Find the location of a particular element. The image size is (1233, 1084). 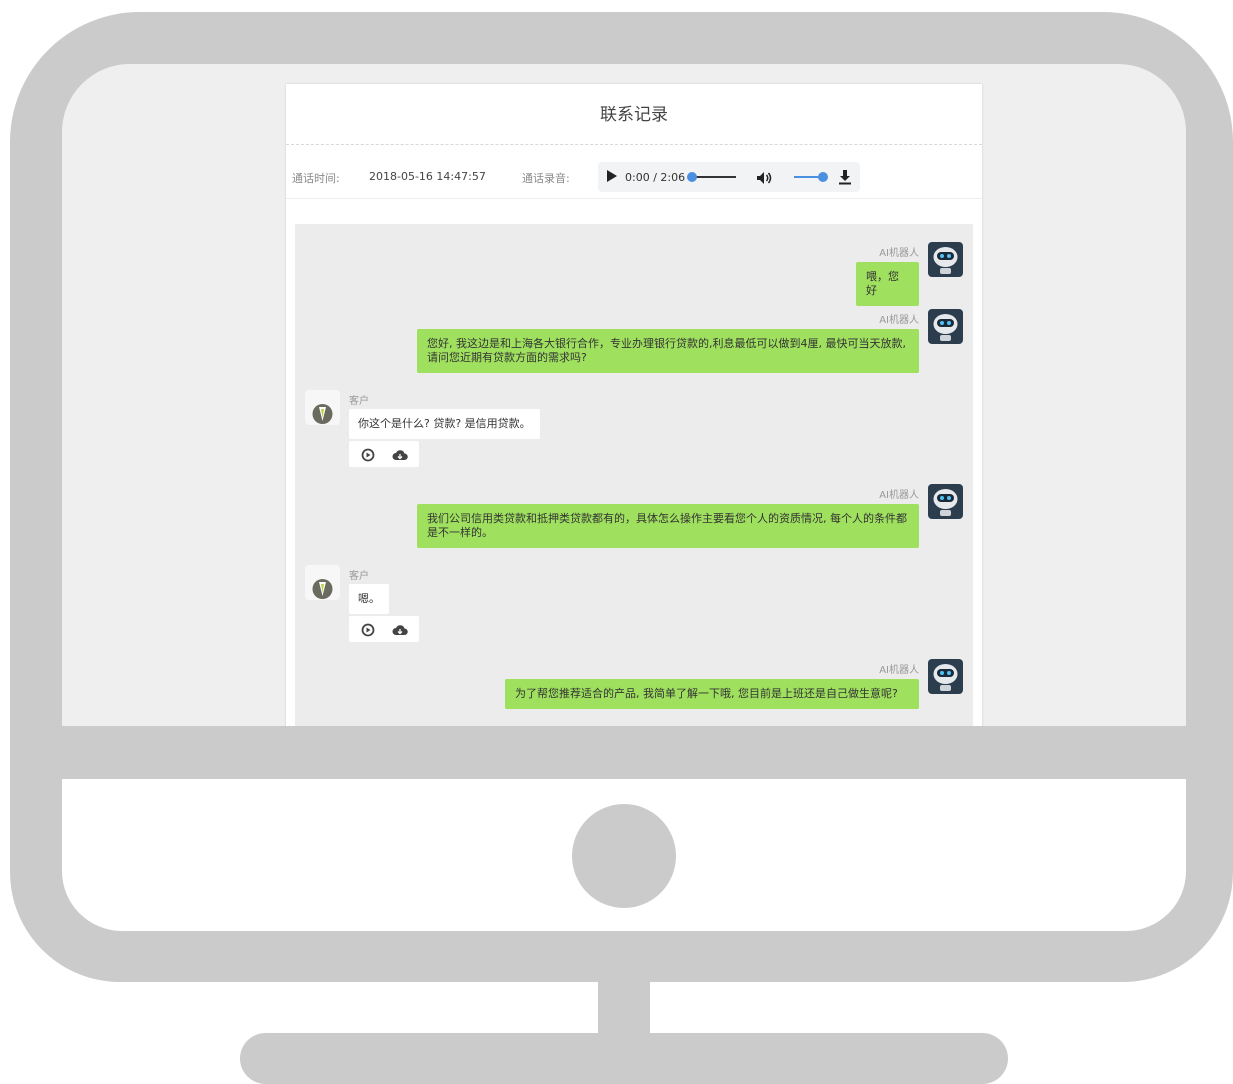

volume-knob is located at coordinates (823, 177).